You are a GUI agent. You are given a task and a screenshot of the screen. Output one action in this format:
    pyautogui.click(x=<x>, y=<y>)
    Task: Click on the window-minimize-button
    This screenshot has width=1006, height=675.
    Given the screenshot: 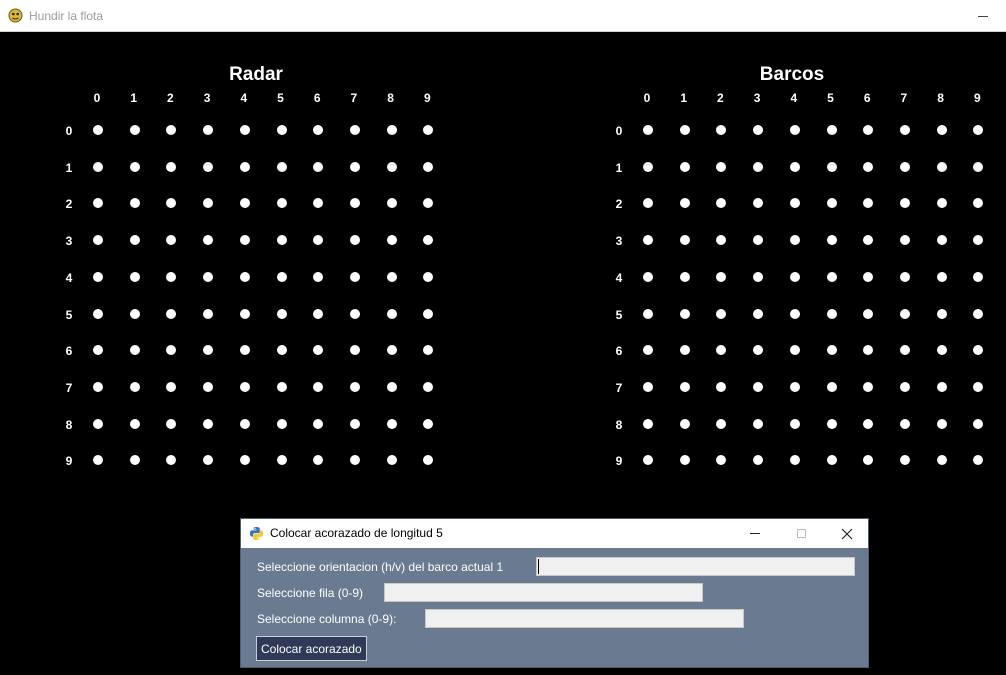 What is the action you would take?
    pyautogui.click(x=983, y=16)
    